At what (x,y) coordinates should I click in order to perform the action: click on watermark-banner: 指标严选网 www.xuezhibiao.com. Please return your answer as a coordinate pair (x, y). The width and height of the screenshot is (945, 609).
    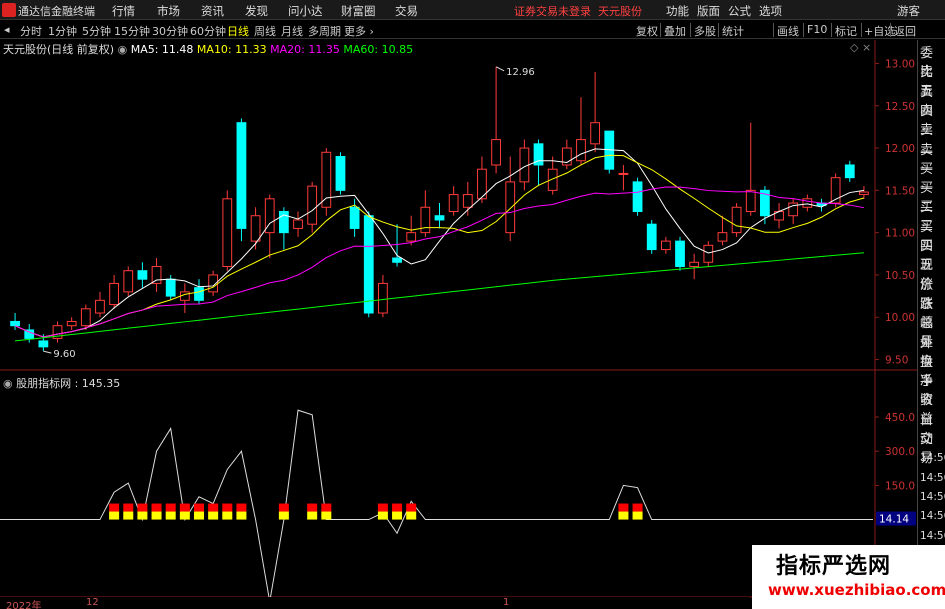
    Looking at the image, I should click on (848, 577).